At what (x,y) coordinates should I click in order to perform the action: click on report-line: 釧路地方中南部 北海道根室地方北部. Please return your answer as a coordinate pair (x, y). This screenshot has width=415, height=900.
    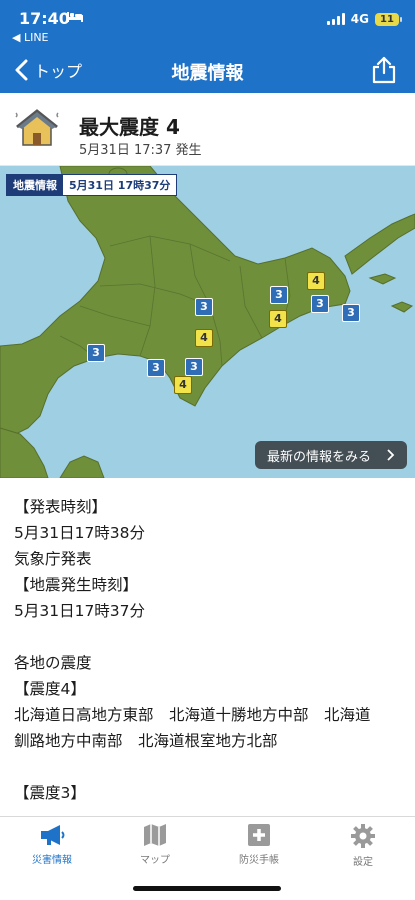
    Looking at the image, I should click on (146, 741).